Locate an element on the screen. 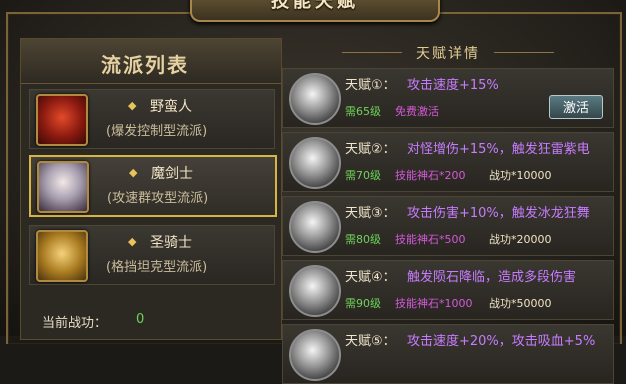  talent-name: 天赋⑤： is located at coordinates (370, 341).